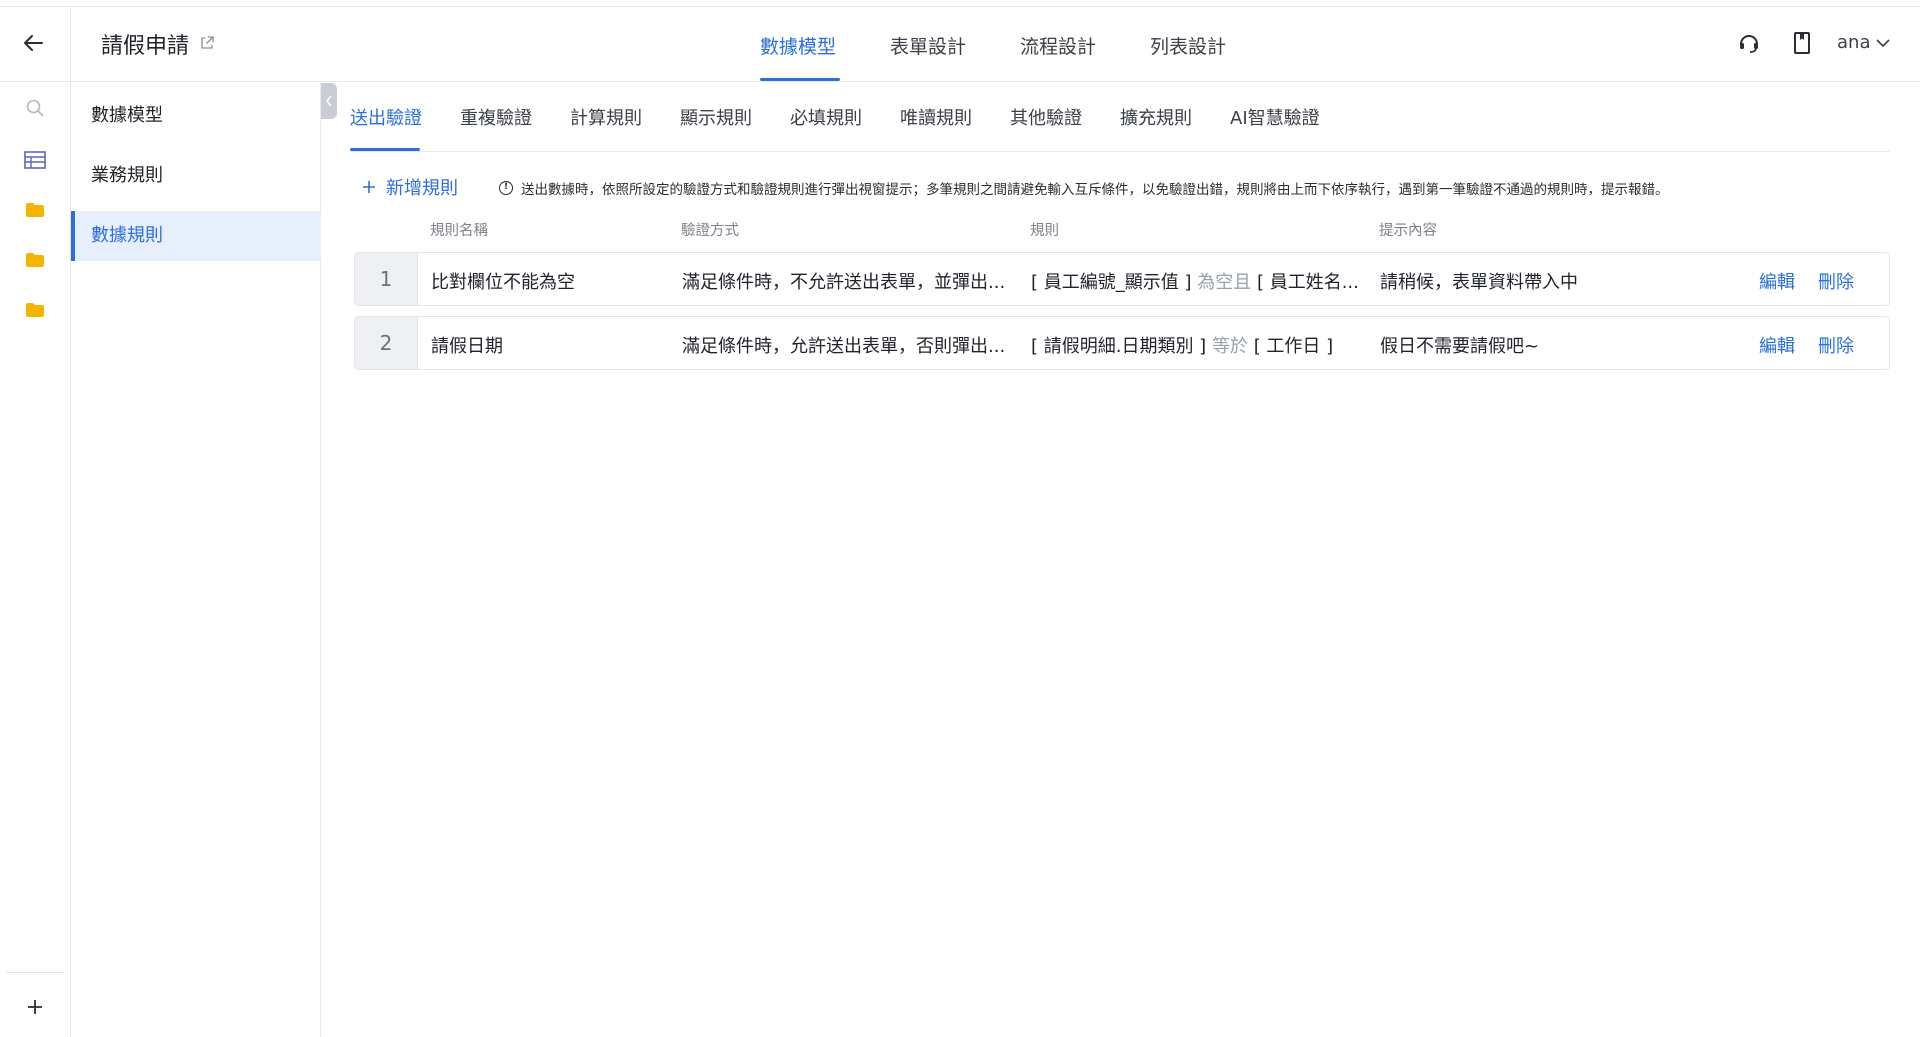 The height and width of the screenshot is (1037, 1920). I want to click on add-rule-button: 新增規則, so click(410, 187).